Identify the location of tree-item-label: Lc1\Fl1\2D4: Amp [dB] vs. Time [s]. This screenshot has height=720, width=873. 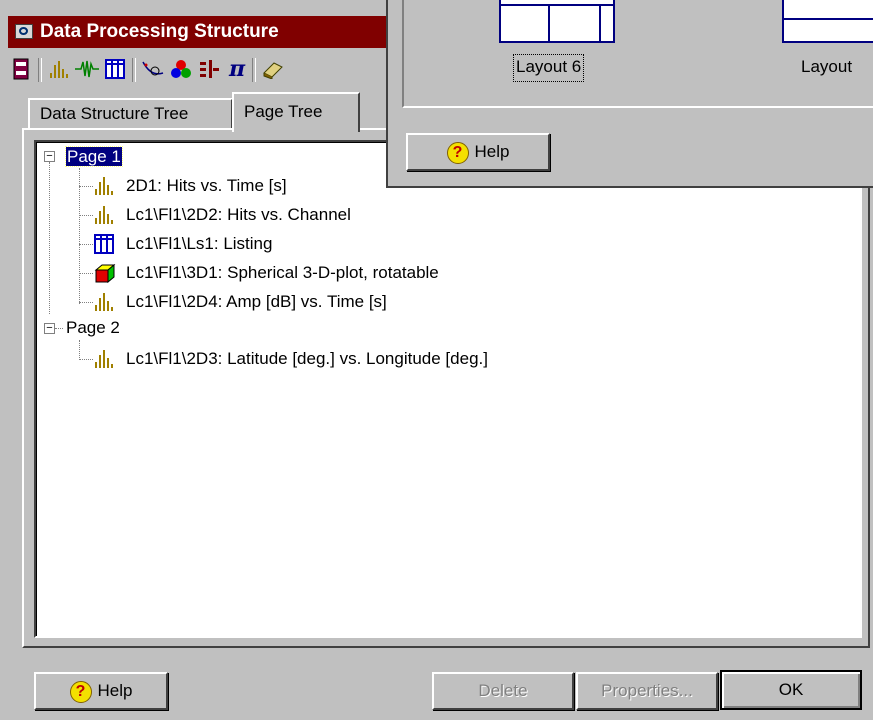
(256, 301).